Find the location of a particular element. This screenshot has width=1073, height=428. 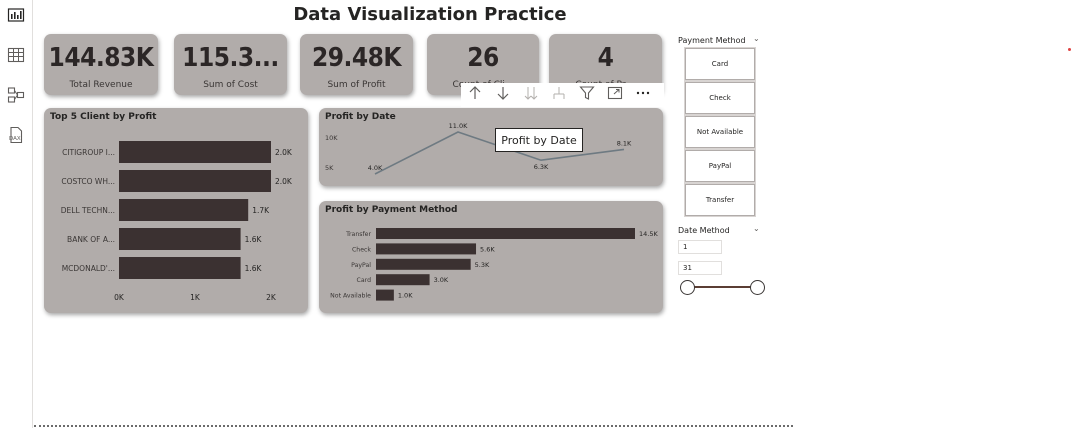

kpi-value: 29.48K is located at coordinates (356, 58).